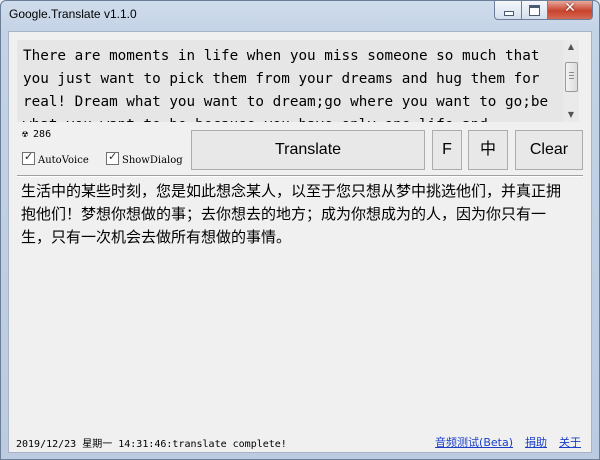 The width and height of the screenshot is (600, 460). I want to click on close-icon: ✕, so click(570, 8).